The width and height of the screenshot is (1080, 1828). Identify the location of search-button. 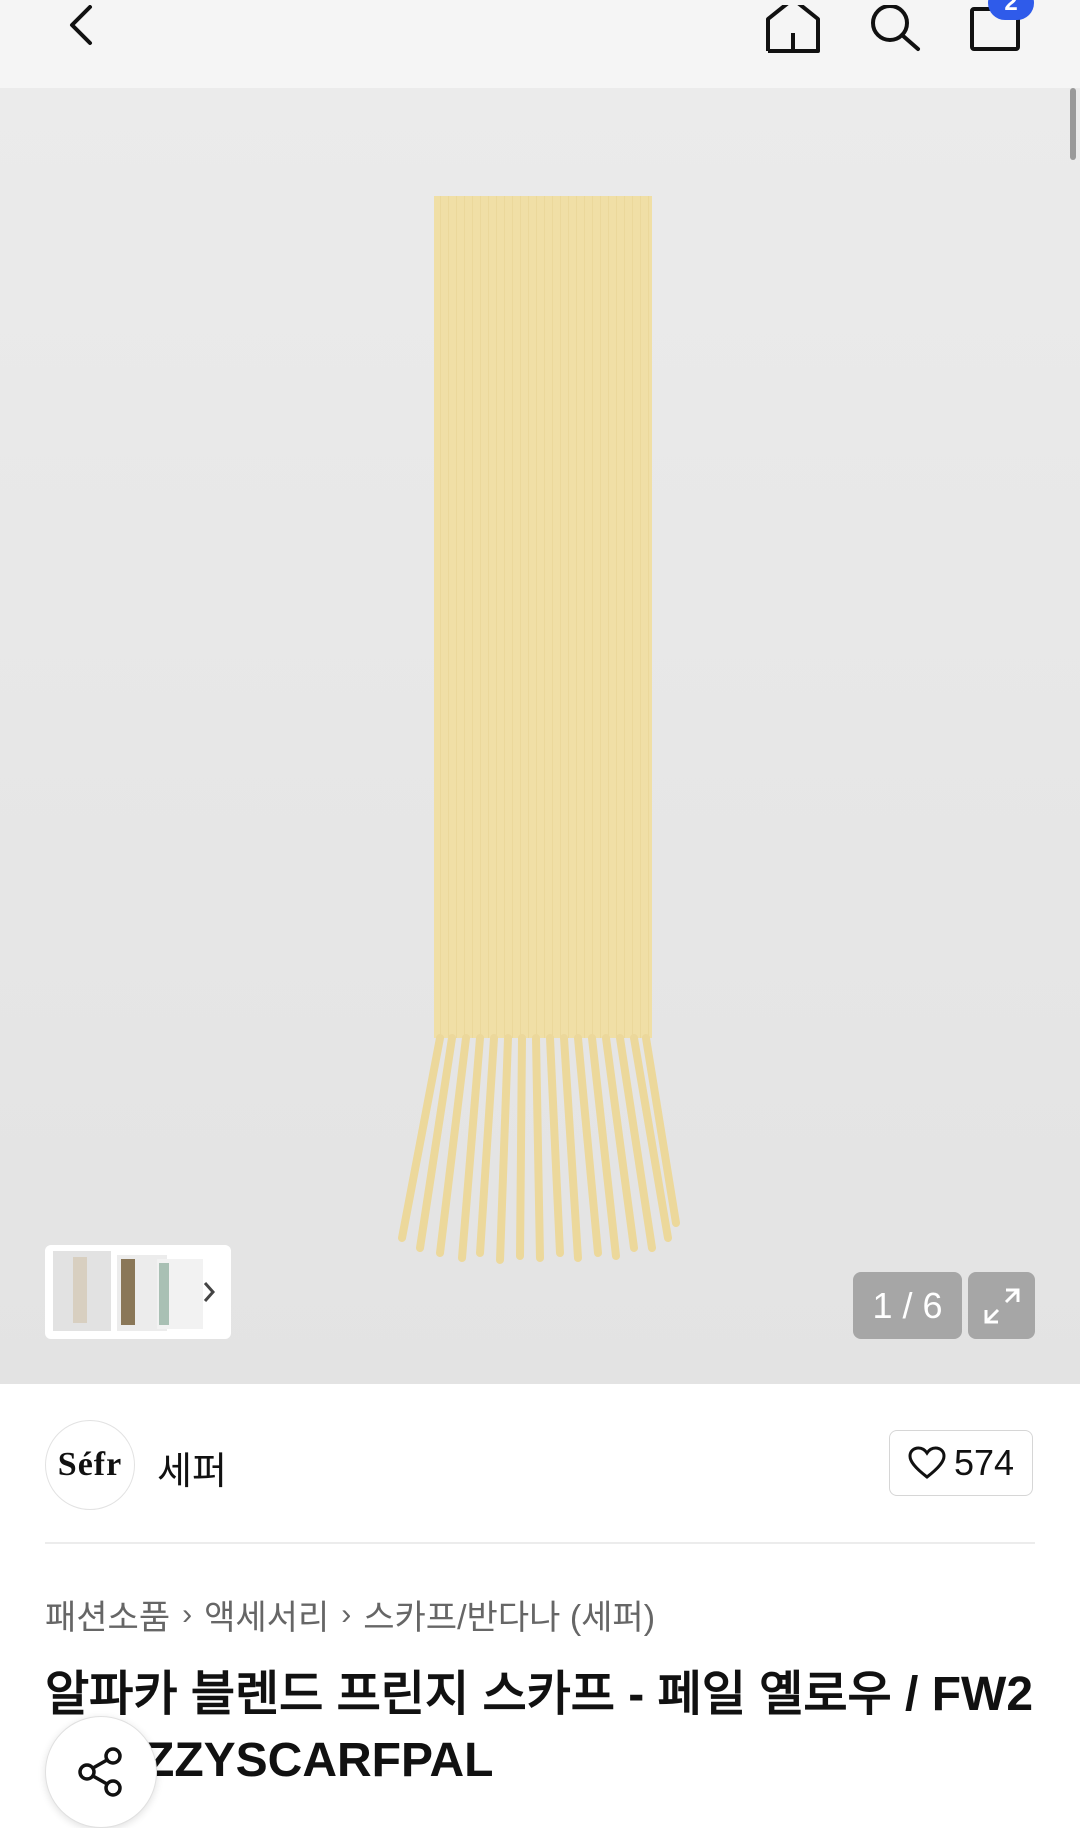
(895, 30).